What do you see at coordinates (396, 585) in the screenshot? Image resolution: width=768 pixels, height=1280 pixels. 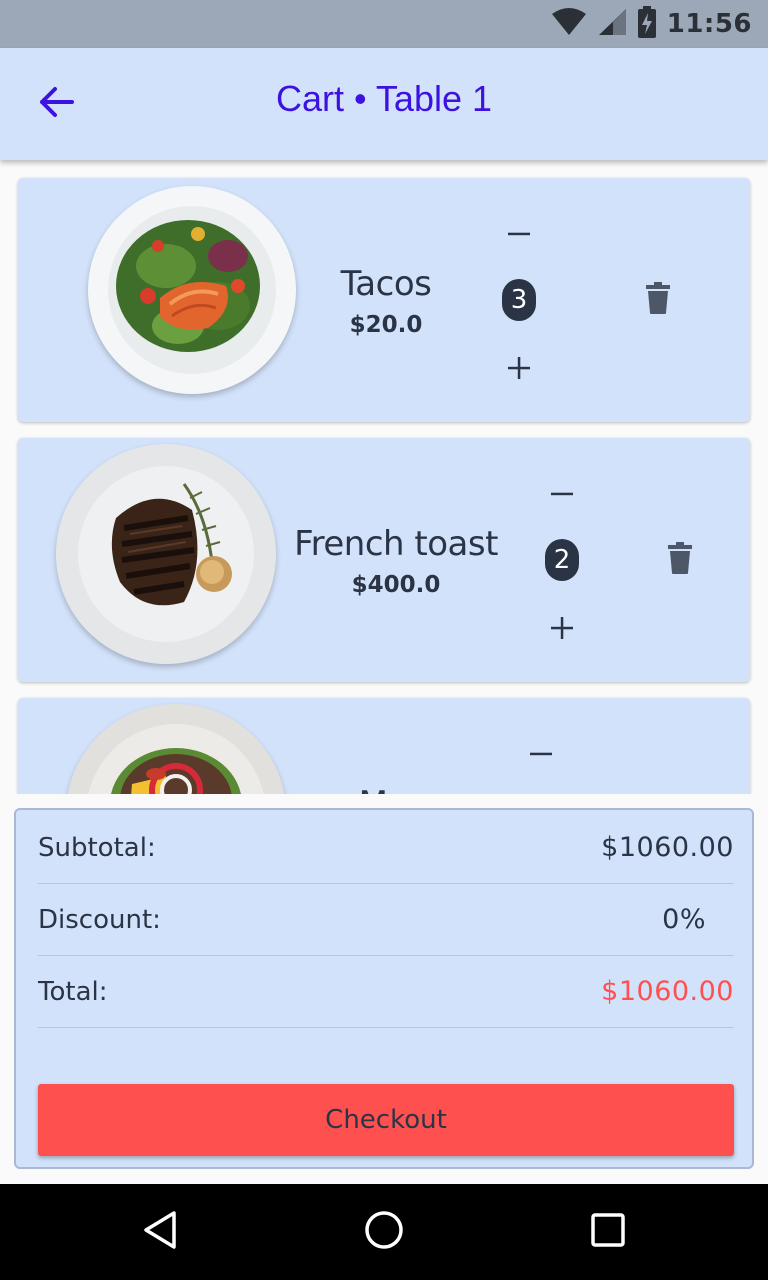 I see `item-price: $400.0` at bounding box center [396, 585].